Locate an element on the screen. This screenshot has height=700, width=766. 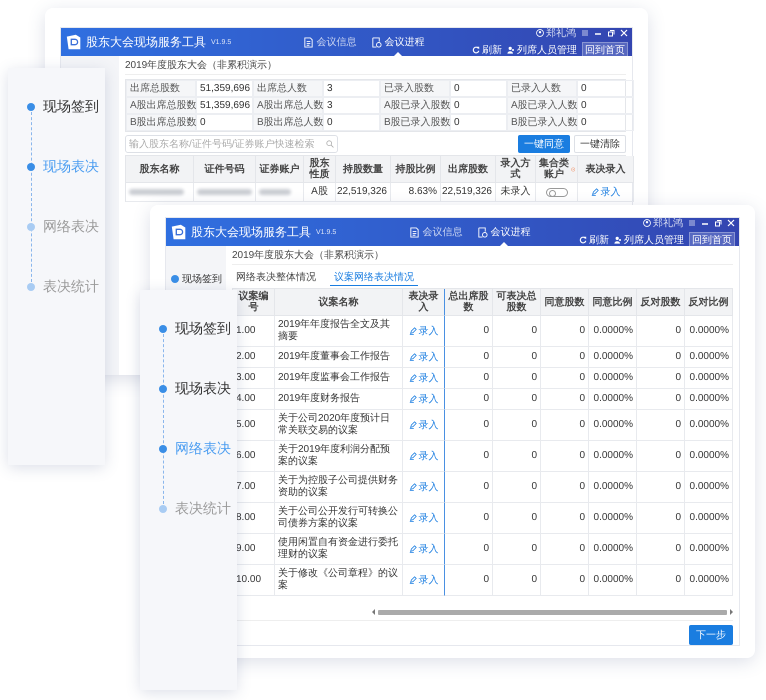
column-header: 股东名称 is located at coordinates (160, 169).